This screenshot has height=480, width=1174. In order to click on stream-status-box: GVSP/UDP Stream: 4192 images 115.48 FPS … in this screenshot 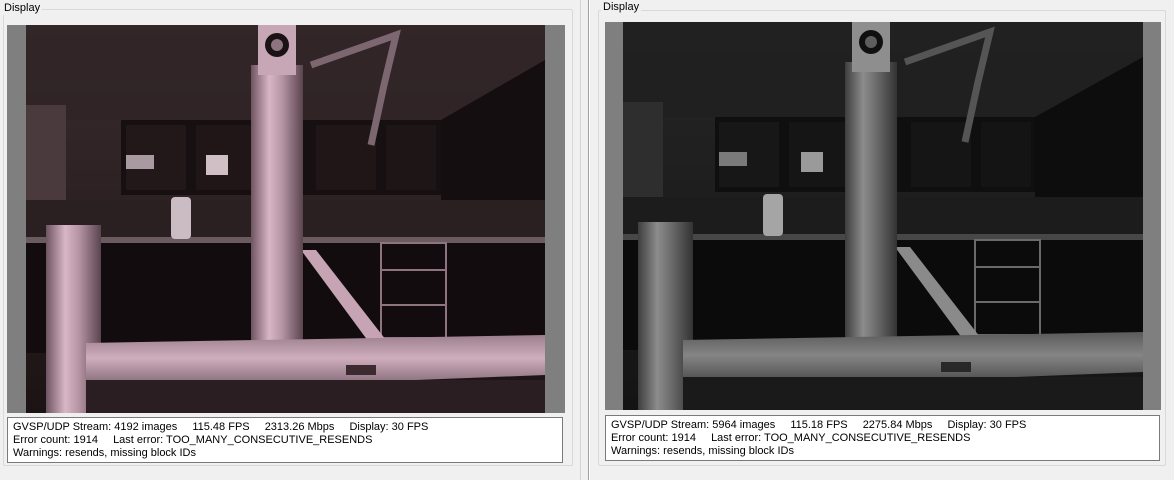, I will do `click(285, 440)`.